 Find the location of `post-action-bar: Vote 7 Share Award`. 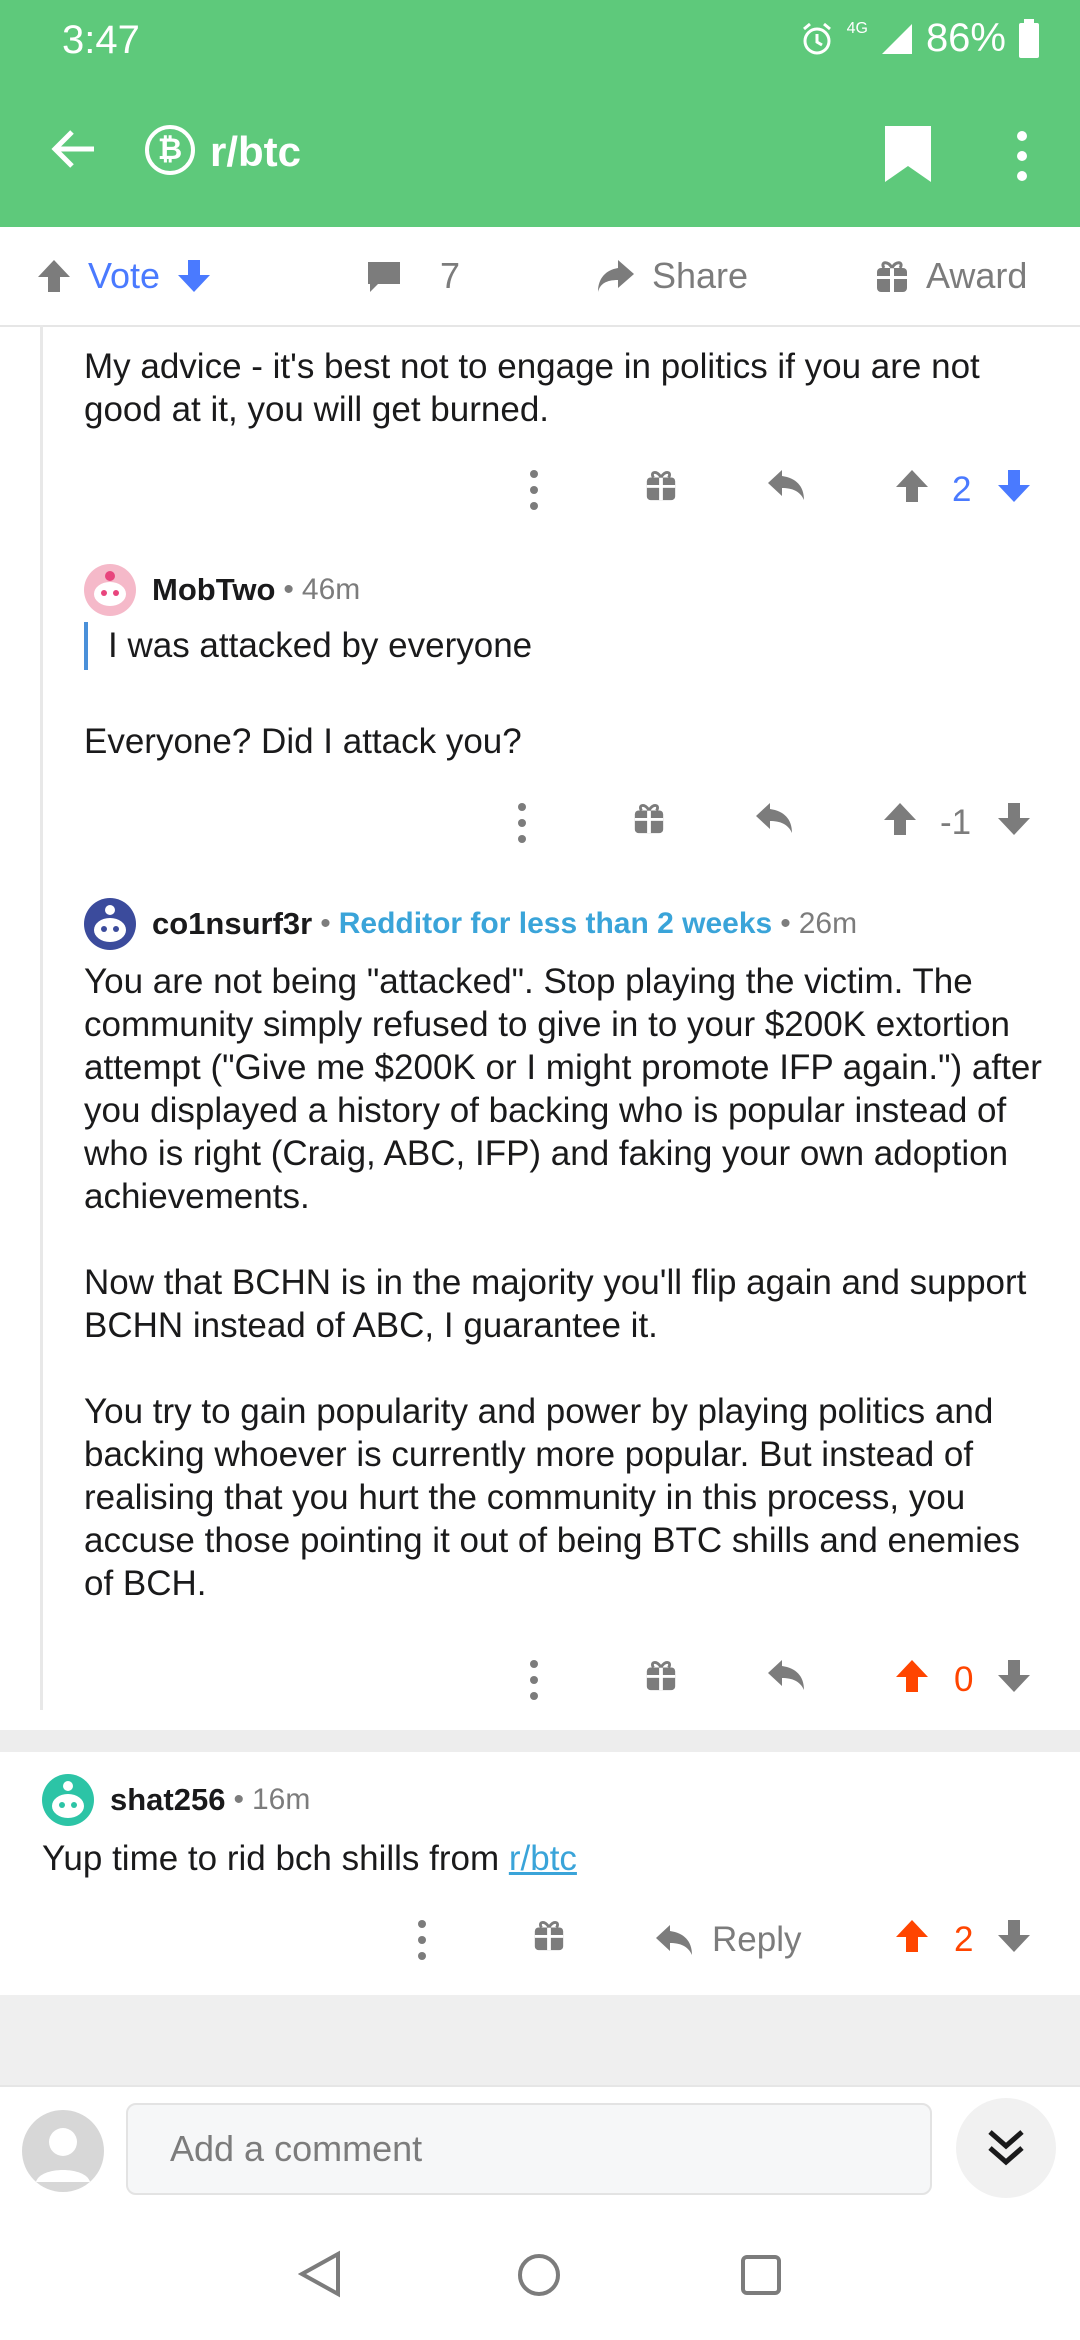

post-action-bar: Vote 7 Share Award is located at coordinates (540, 277).